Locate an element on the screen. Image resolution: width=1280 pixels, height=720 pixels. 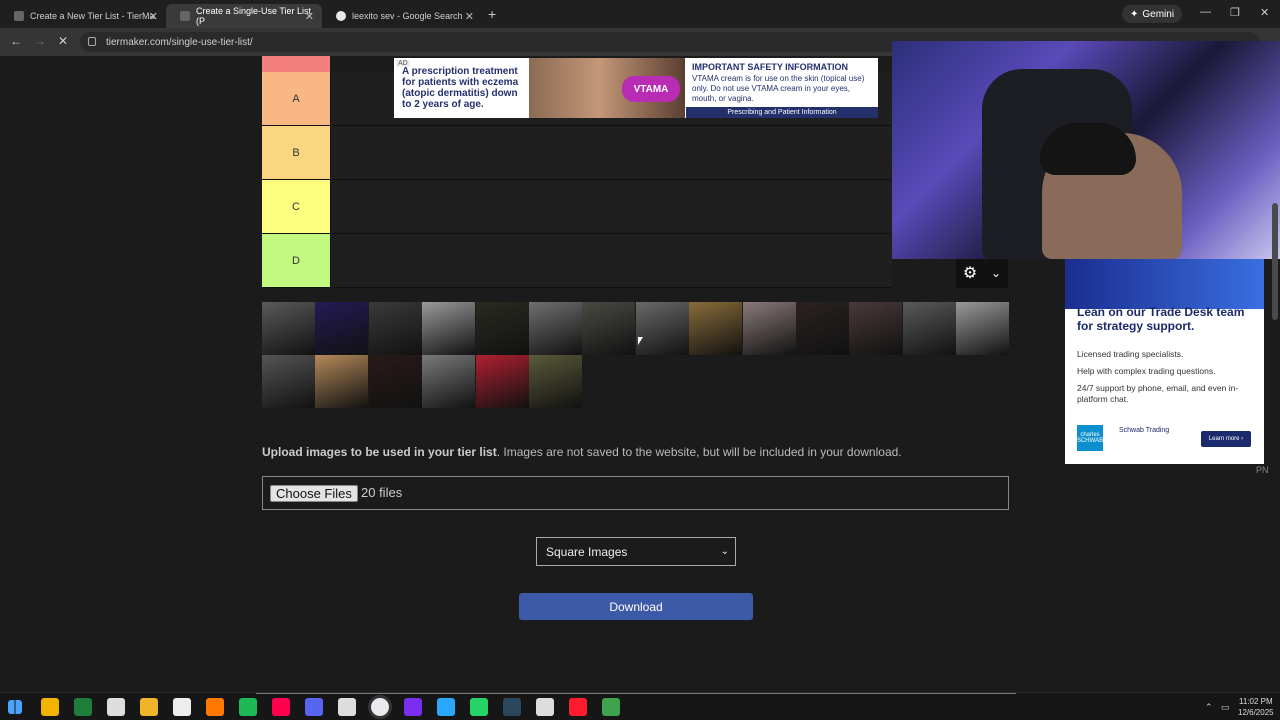
chrome-icon is located at coordinates (380, 707).